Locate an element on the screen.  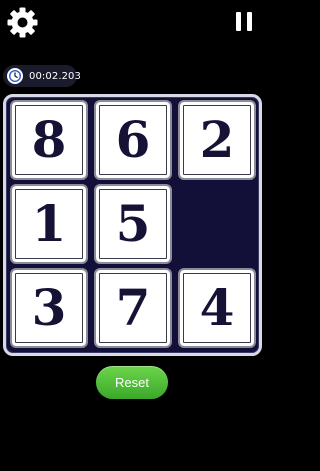
puzzle-tile: 3 is located at coordinates (49, 308).